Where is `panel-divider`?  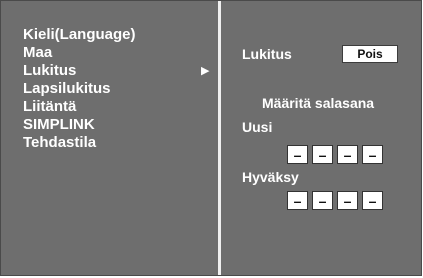
panel-divider is located at coordinates (219, 138).